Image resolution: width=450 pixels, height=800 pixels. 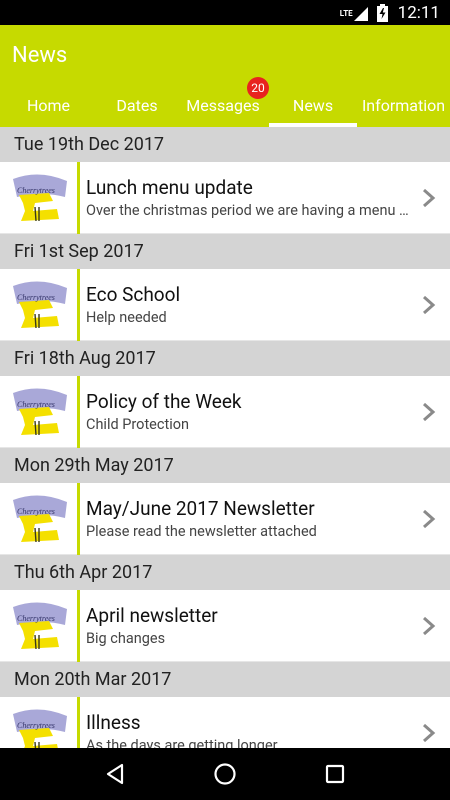 I want to click on tab-label: Dates, so click(x=137, y=105).